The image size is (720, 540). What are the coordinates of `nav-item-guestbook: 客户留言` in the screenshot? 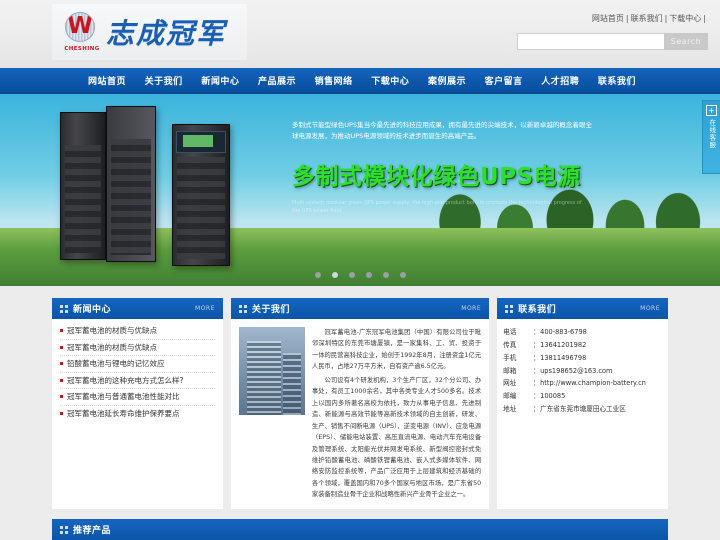 It's located at (504, 80).